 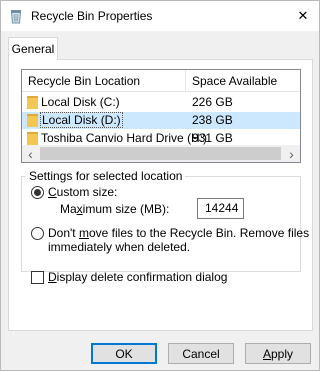 I want to click on scroll-left-button: ‹, so click(x=30, y=153).